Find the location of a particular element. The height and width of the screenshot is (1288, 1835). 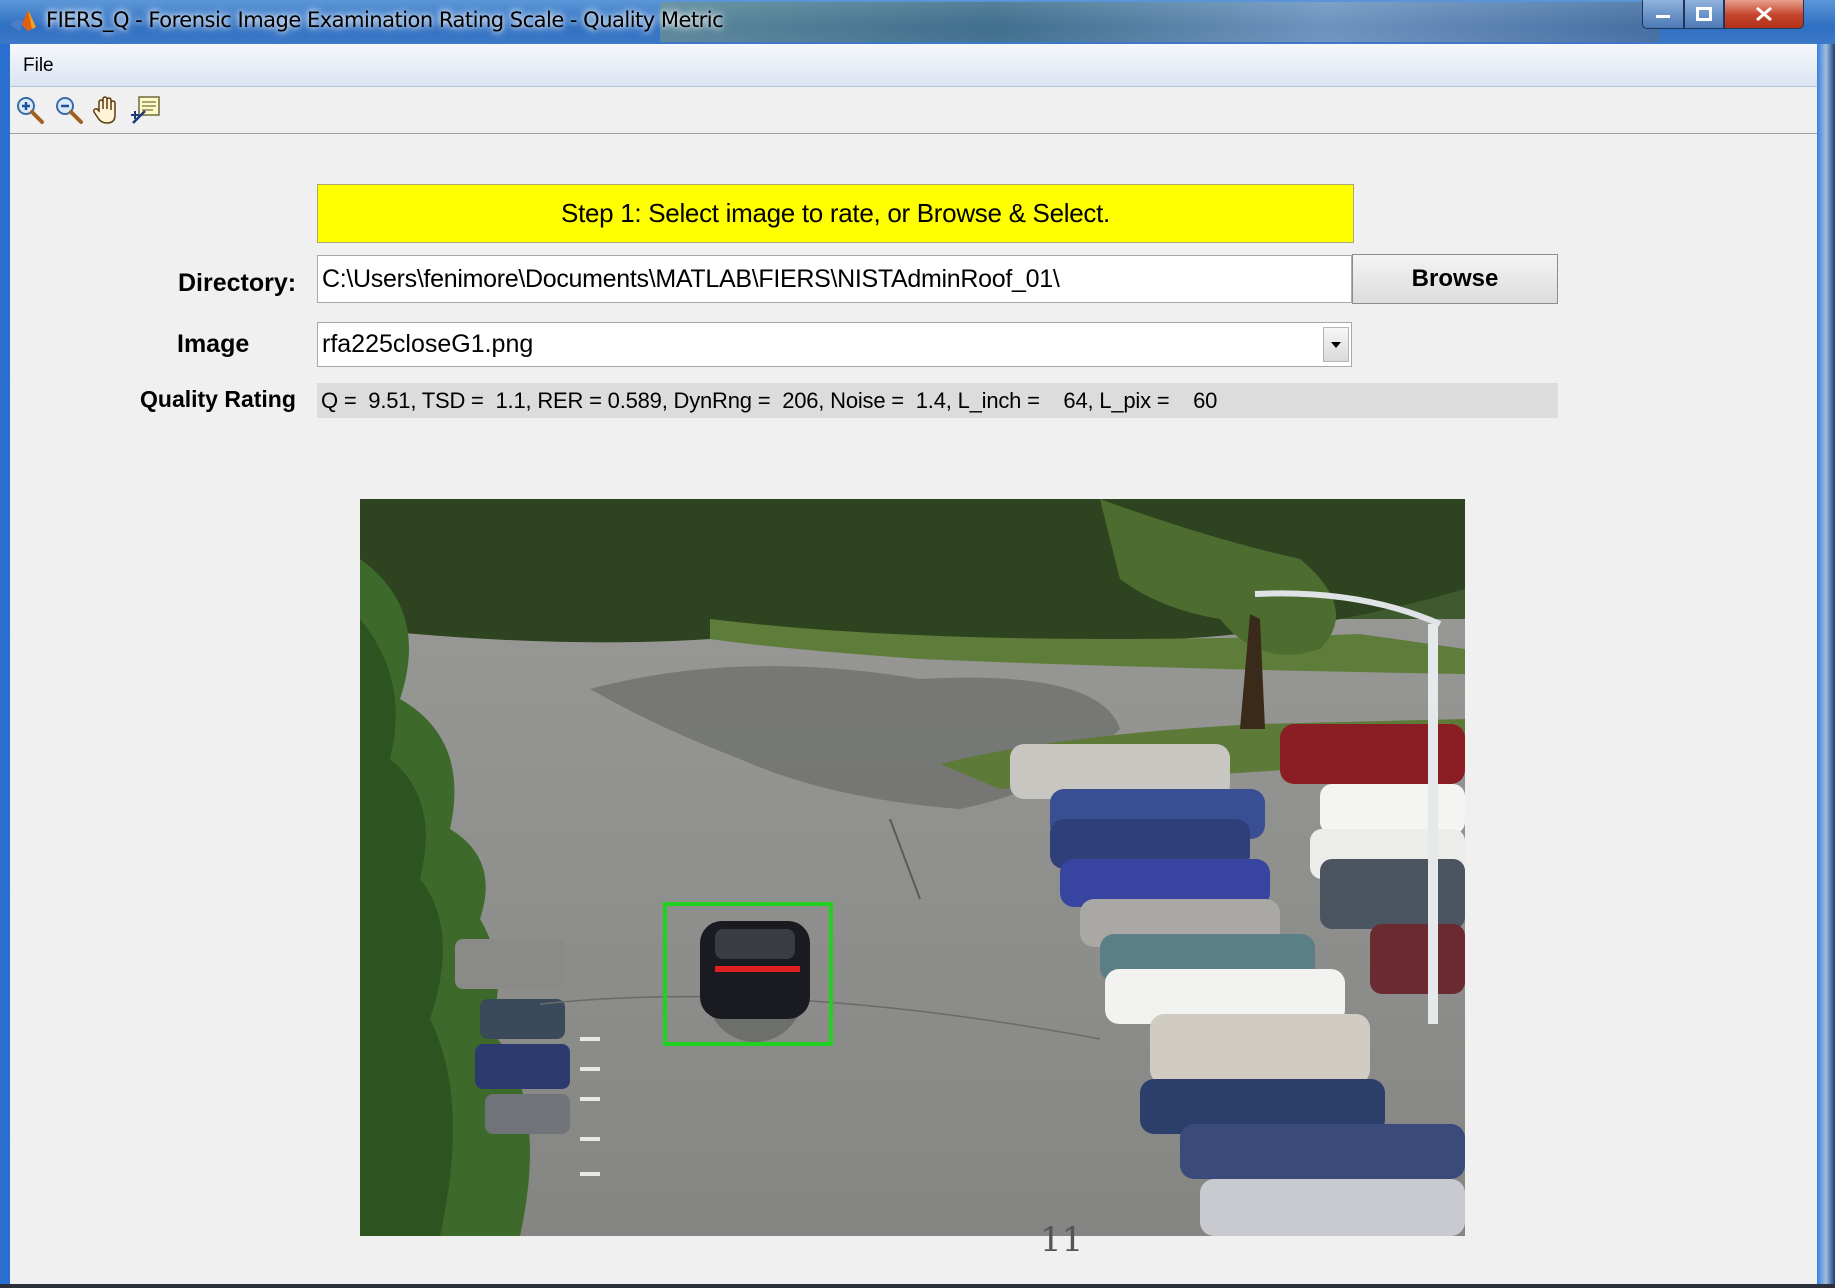

directory-label: Directory: is located at coordinates (237, 283).